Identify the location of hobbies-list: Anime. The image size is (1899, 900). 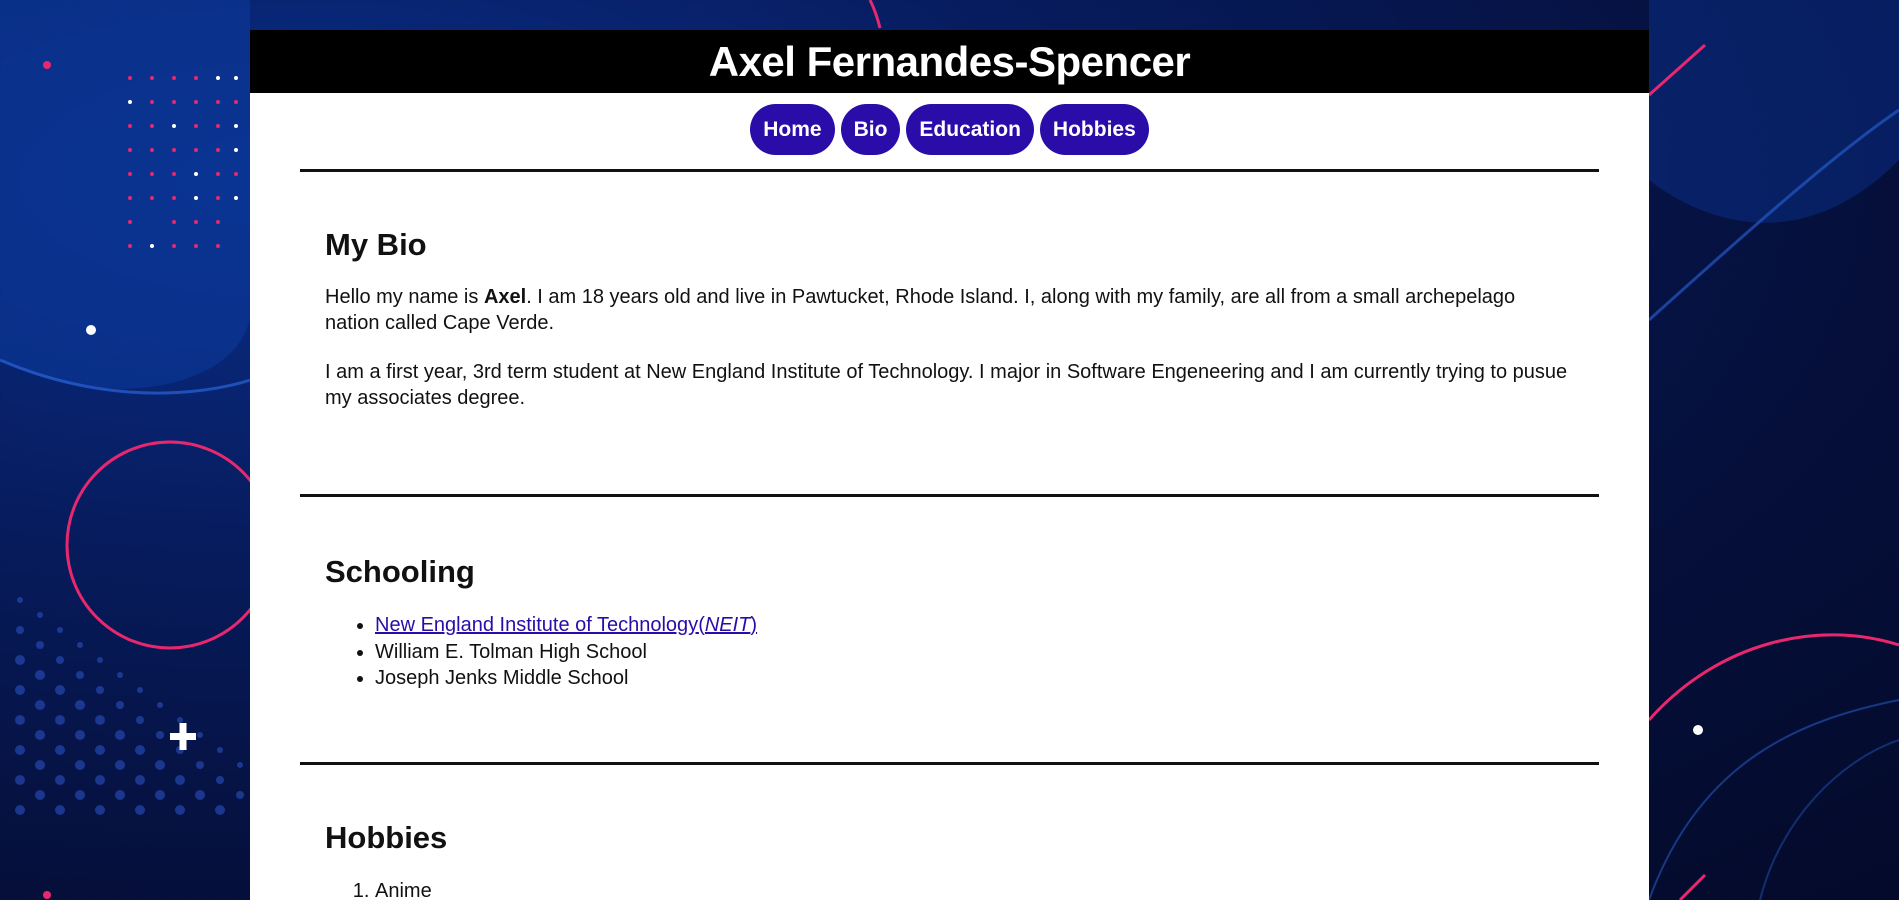
(949, 889).